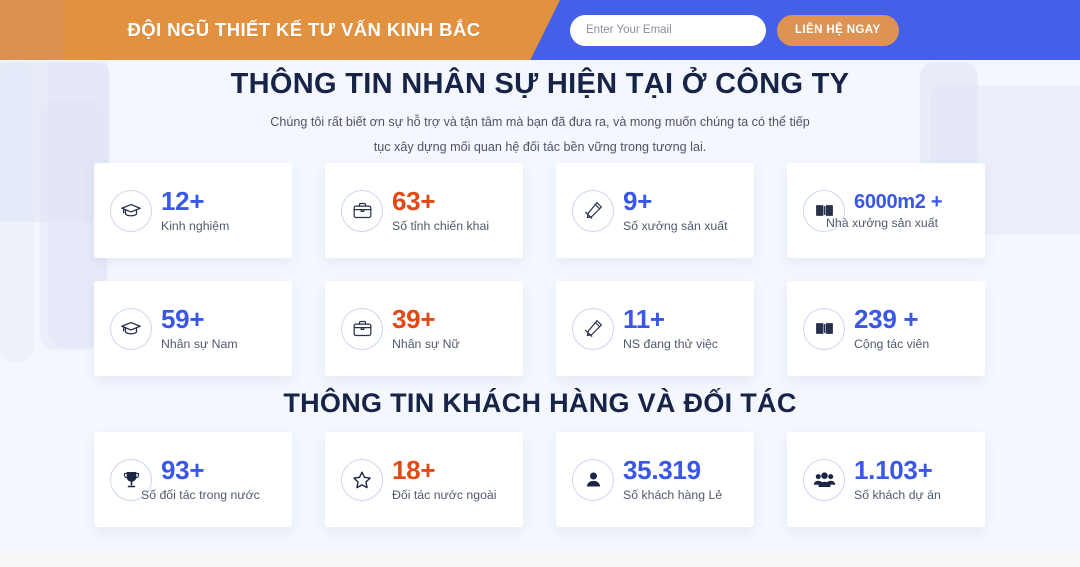  I want to click on stat-value: 6000m2 +, so click(898, 201).